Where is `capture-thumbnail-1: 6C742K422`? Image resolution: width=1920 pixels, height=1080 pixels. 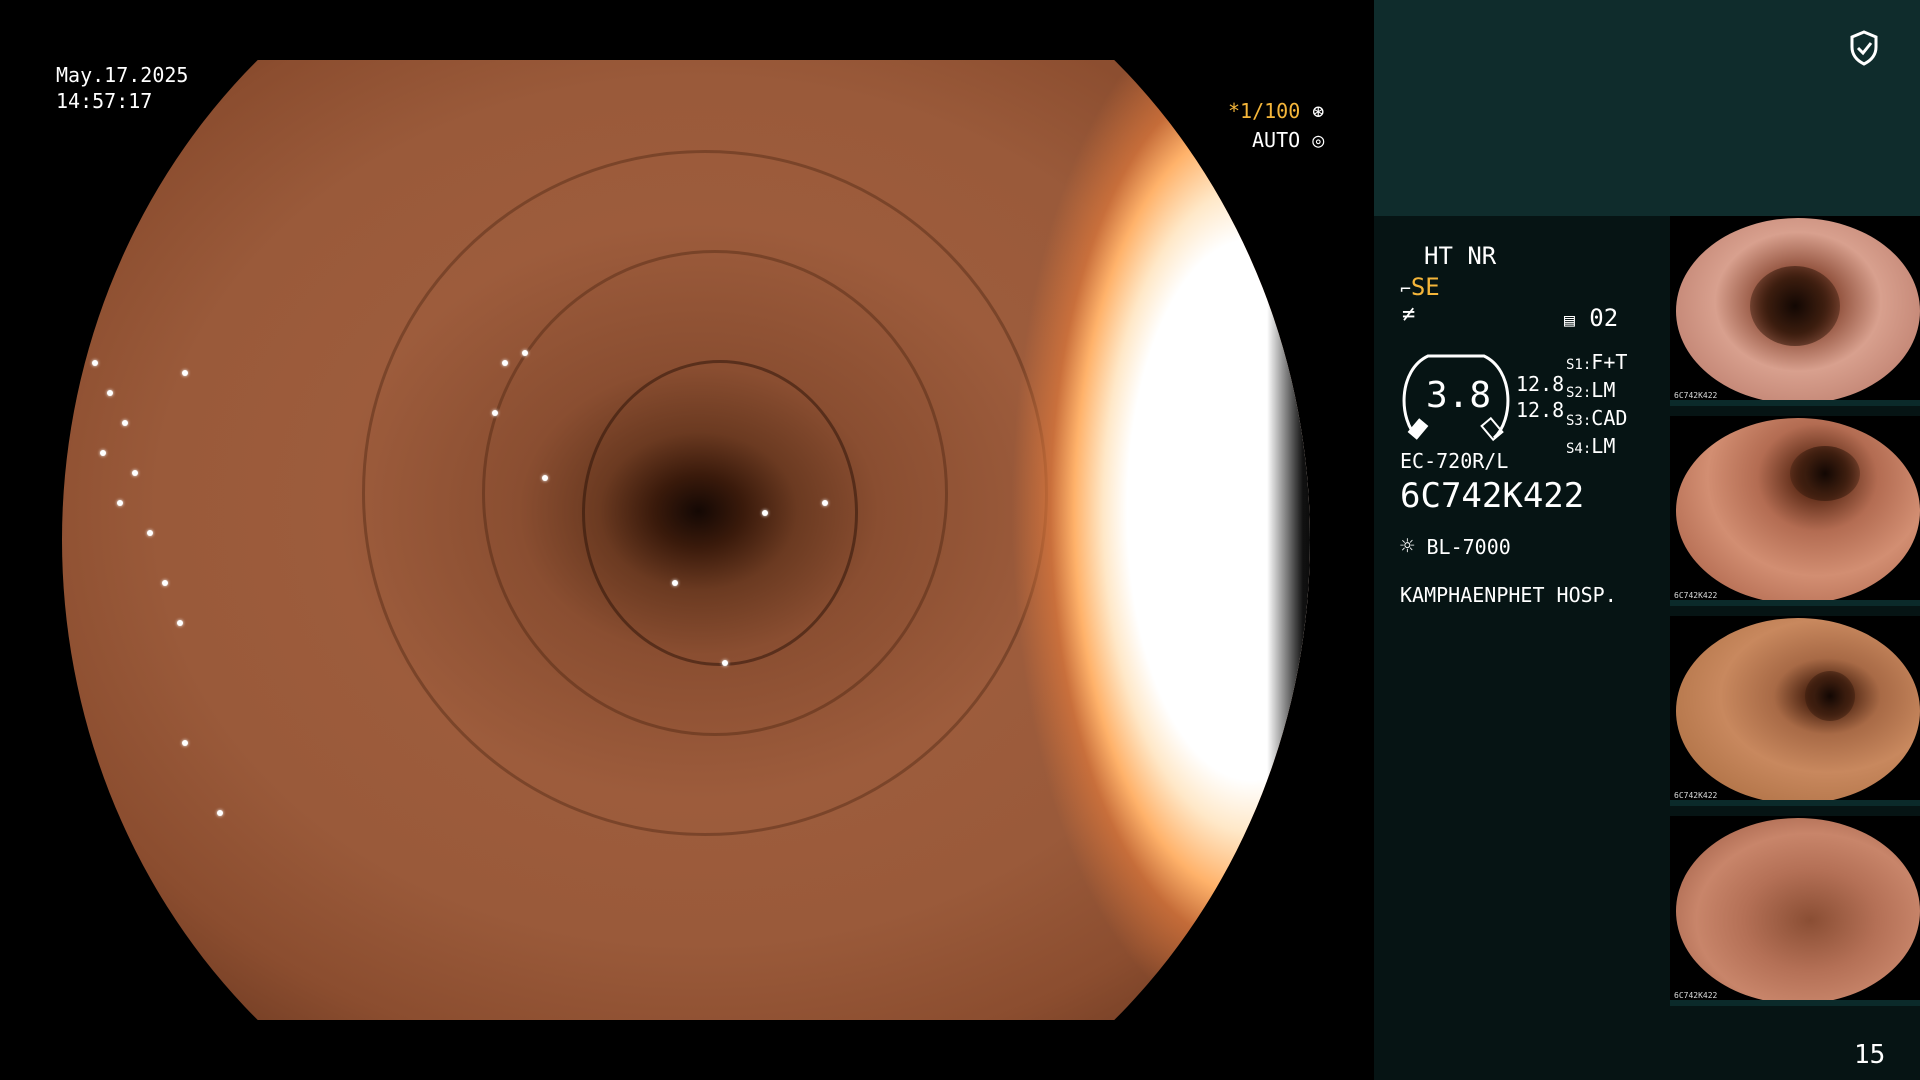 capture-thumbnail-1: 6C742K422 is located at coordinates (1795, 311).